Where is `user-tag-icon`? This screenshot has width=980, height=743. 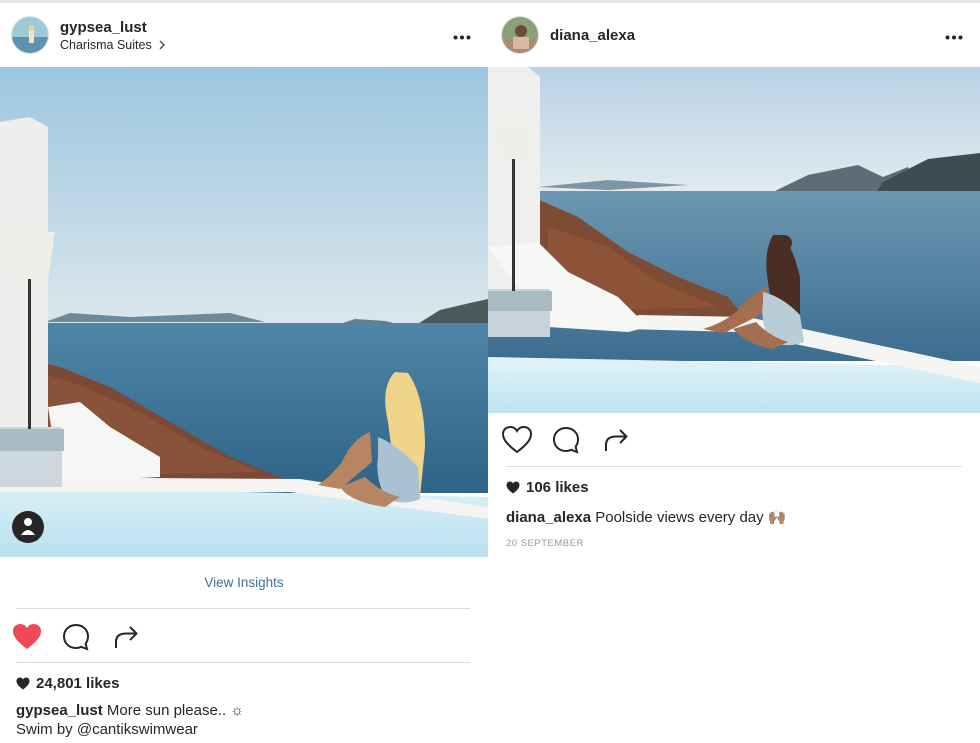
user-tag-icon is located at coordinates (28, 527).